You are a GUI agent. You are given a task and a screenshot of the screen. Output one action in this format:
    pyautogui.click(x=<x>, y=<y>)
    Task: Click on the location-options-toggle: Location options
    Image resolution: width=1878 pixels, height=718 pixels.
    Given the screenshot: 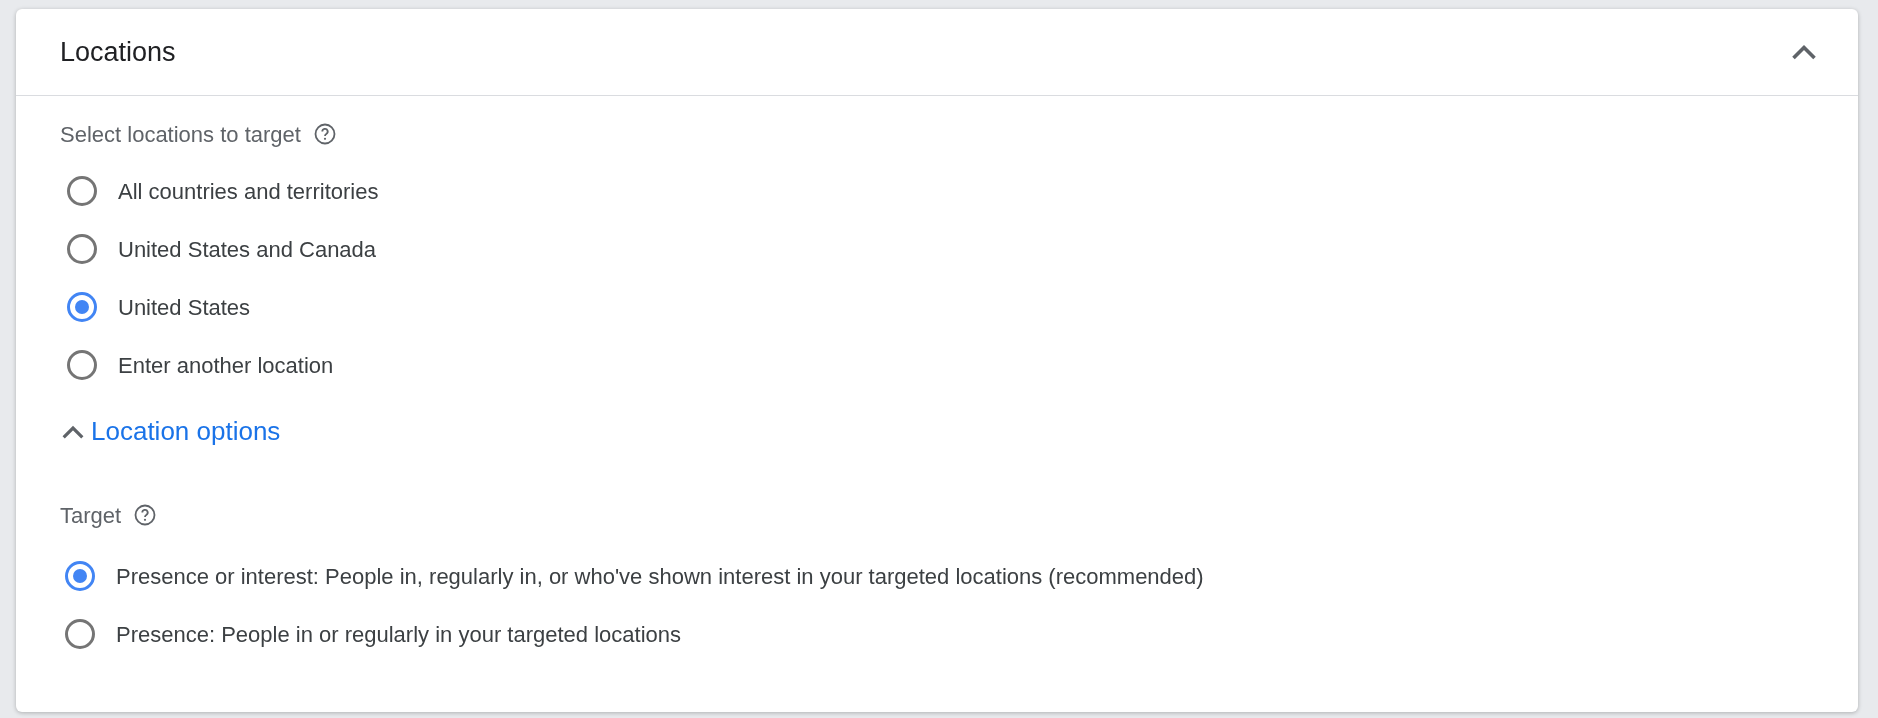 What is the action you would take?
    pyautogui.click(x=169, y=431)
    